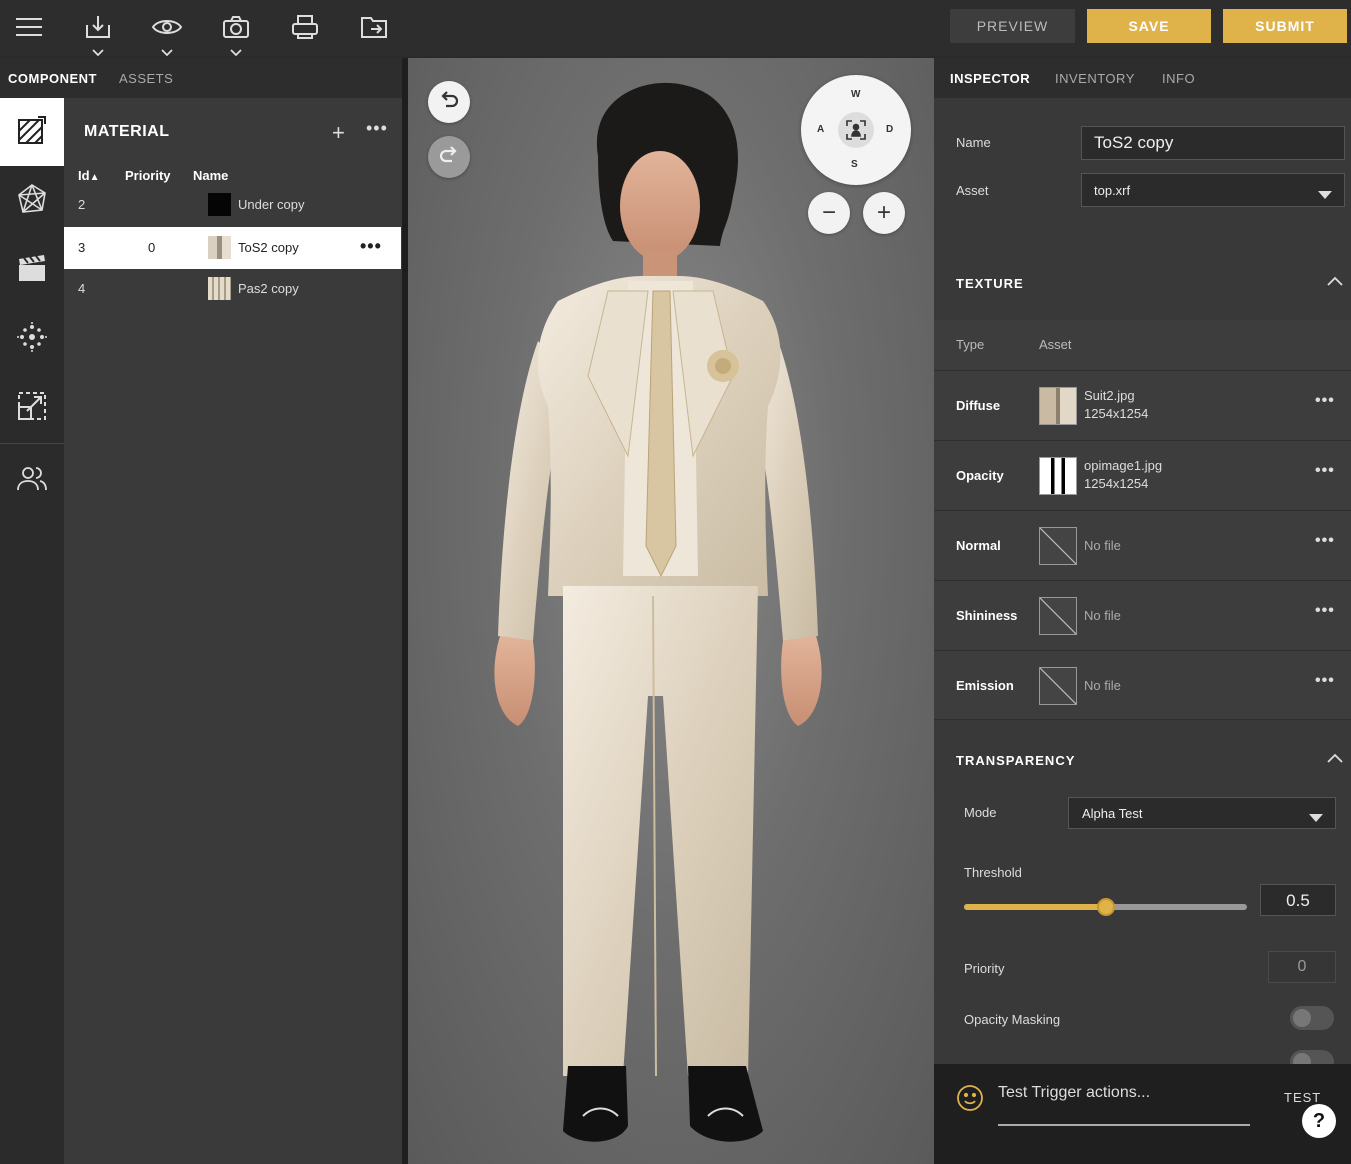  What do you see at coordinates (1142, 685) in the screenshot?
I see `texture-row-emission: Emission No file •••` at bounding box center [1142, 685].